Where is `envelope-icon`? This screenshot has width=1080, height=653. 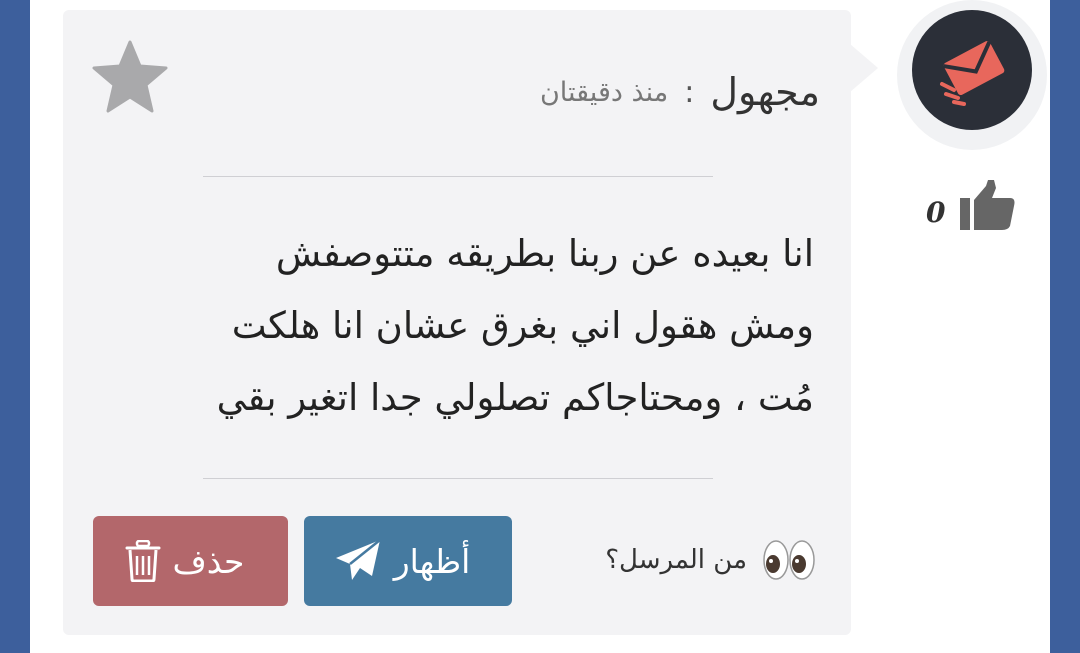
envelope-icon is located at coordinates (972, 73).